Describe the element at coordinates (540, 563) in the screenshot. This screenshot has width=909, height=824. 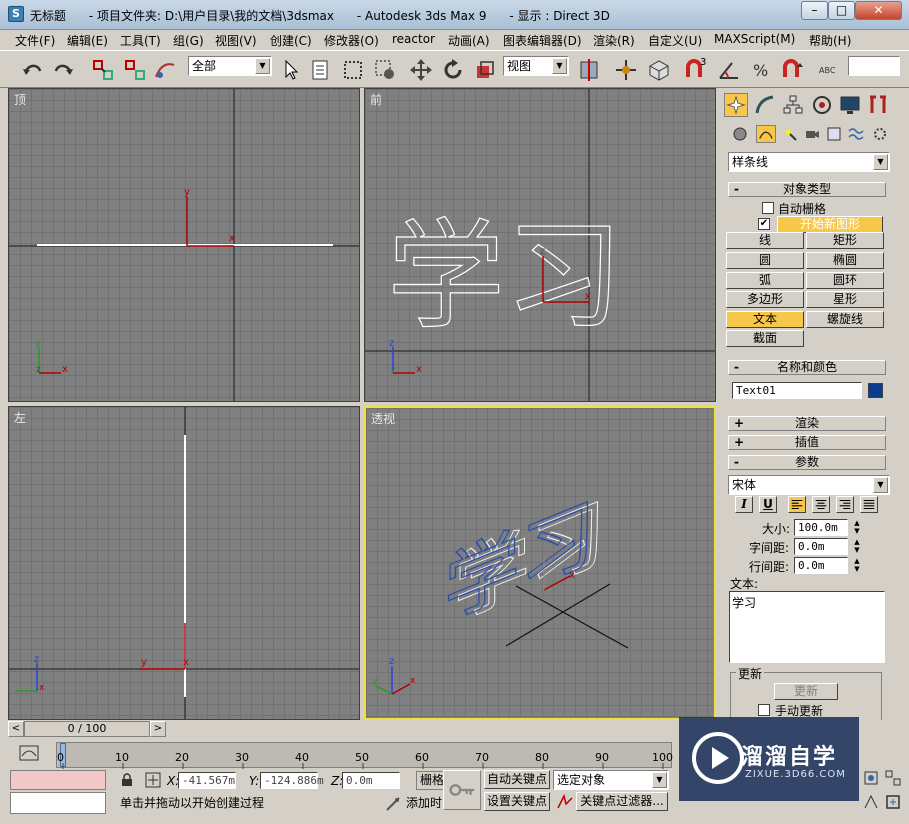
I see `viewport-perspective: 透视 学习 学习 x z x y` at that location.